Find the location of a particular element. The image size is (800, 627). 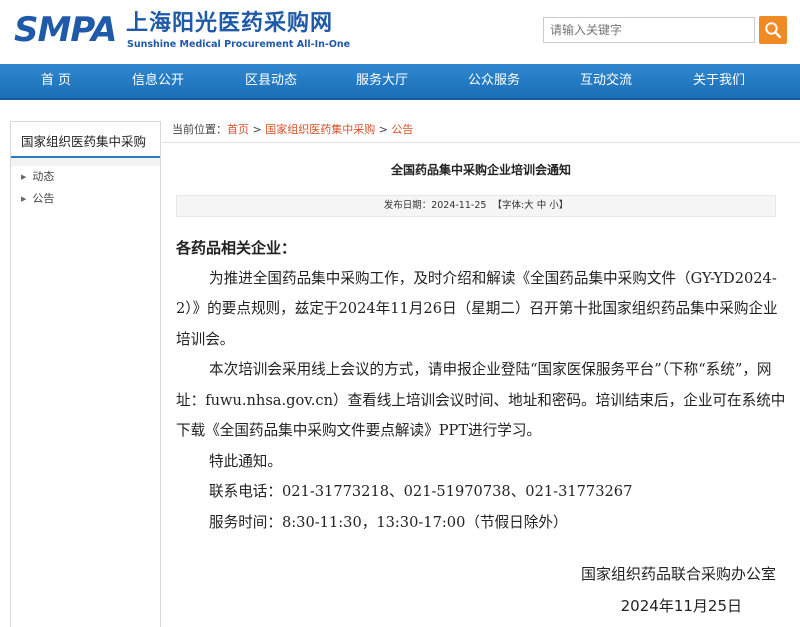

nav-about-us: 关于我们 is located at coordinates (719, 81).